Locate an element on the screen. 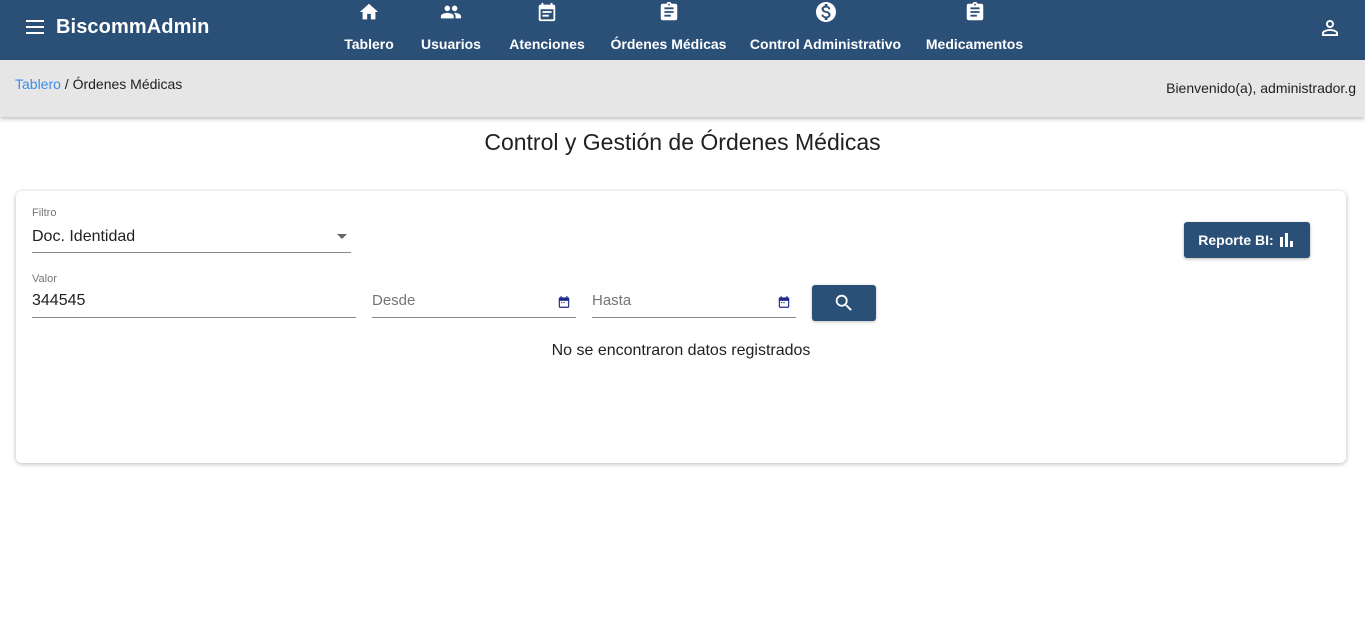 This screenshot has width=1365, height=622. report-bi-label: Reporte BI: is located at coordinates (1236, 240).